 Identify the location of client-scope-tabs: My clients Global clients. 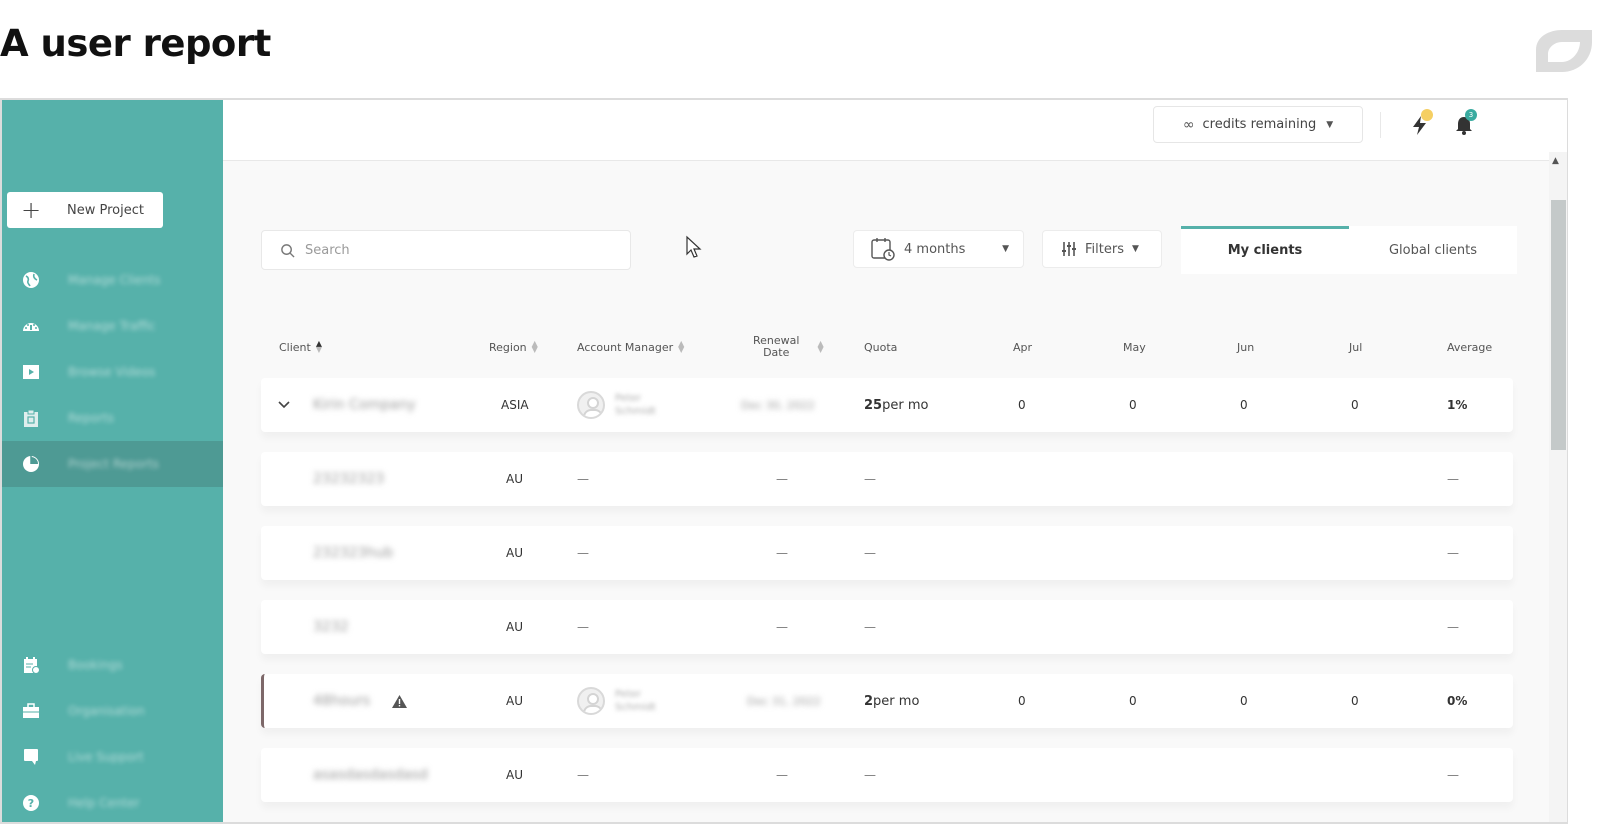
(1349, 250).